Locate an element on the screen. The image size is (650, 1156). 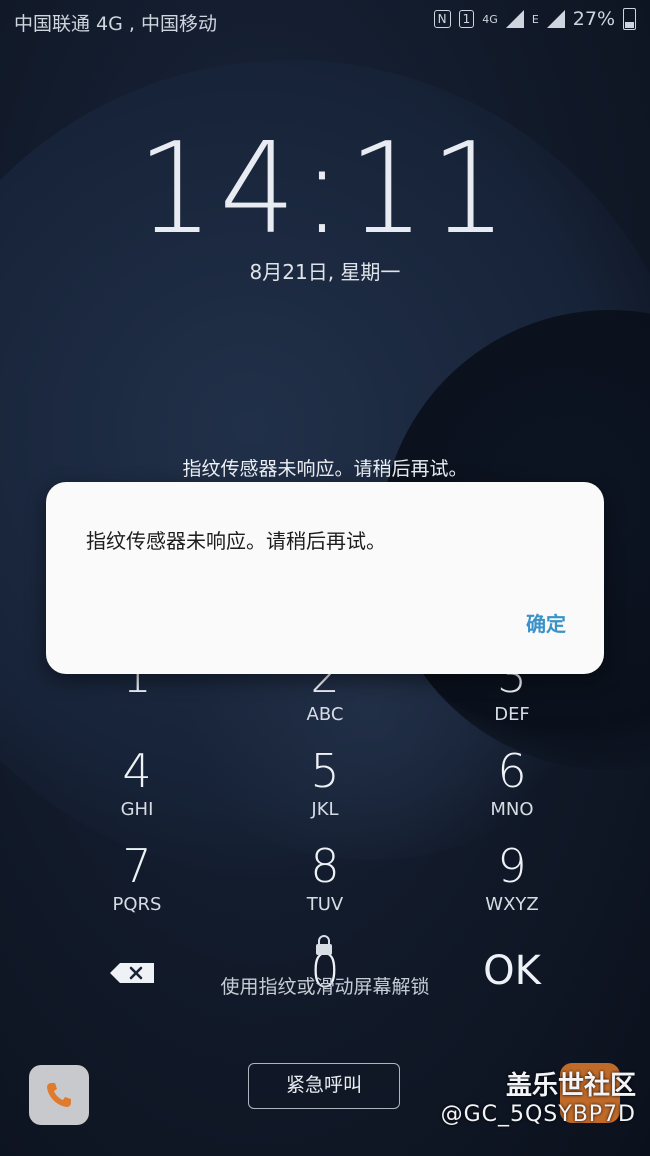
lock-icon is located at coordinates (324, 945).